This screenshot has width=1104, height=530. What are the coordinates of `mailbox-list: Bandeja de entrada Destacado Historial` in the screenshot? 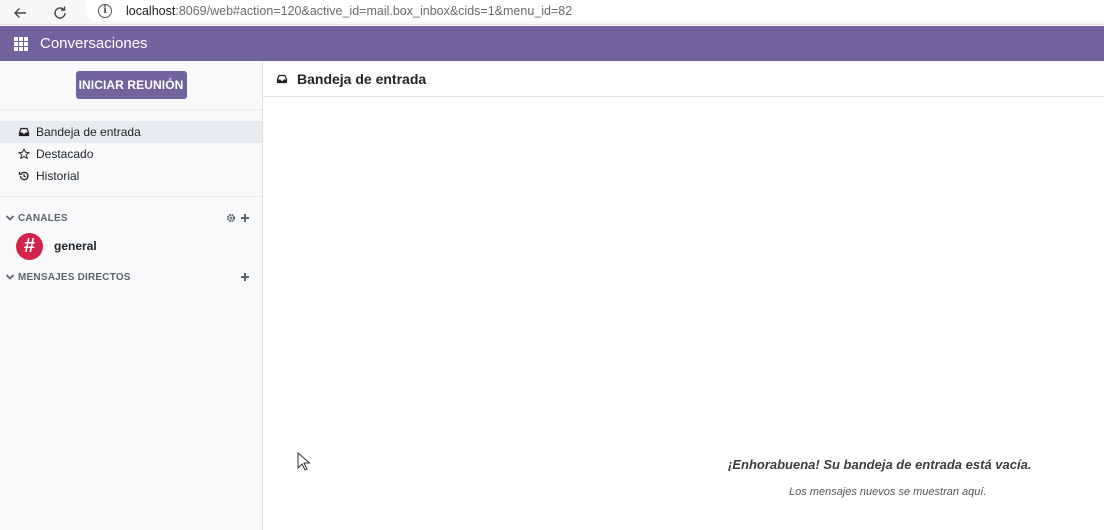 It's located at (131, 153).